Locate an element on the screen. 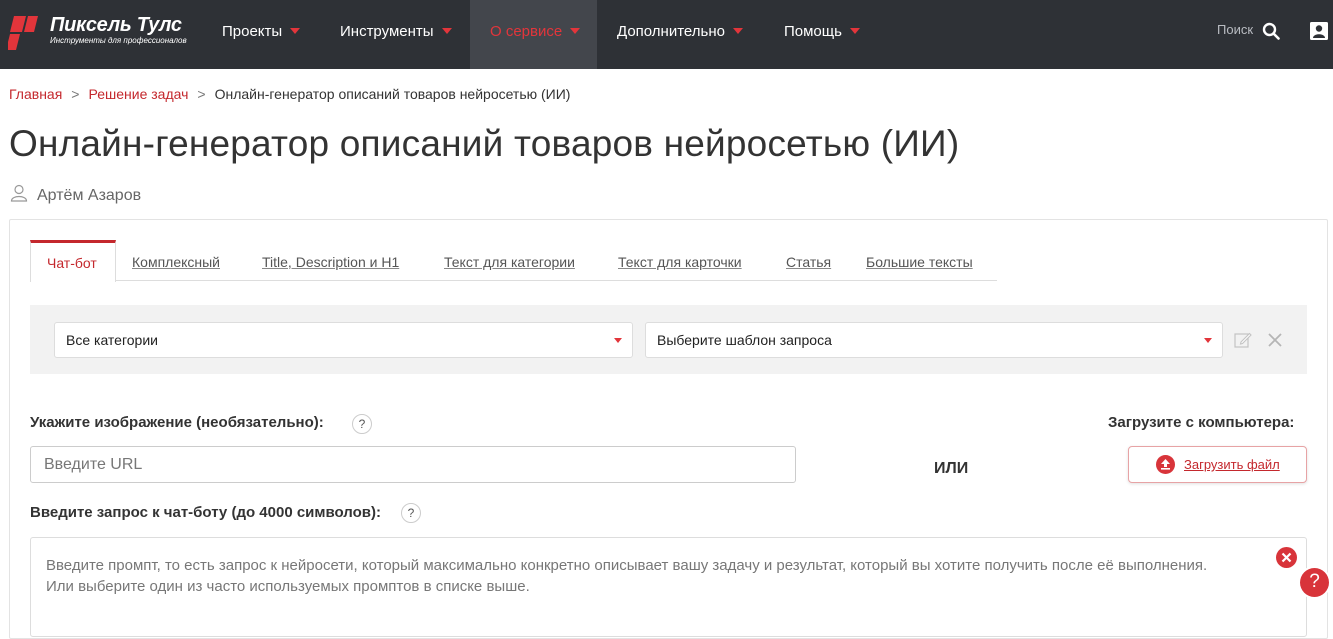 The width and height of the screenshot is (1333, 639). tab-chatbot: Чат-бот is located at coordinates (73, 261).